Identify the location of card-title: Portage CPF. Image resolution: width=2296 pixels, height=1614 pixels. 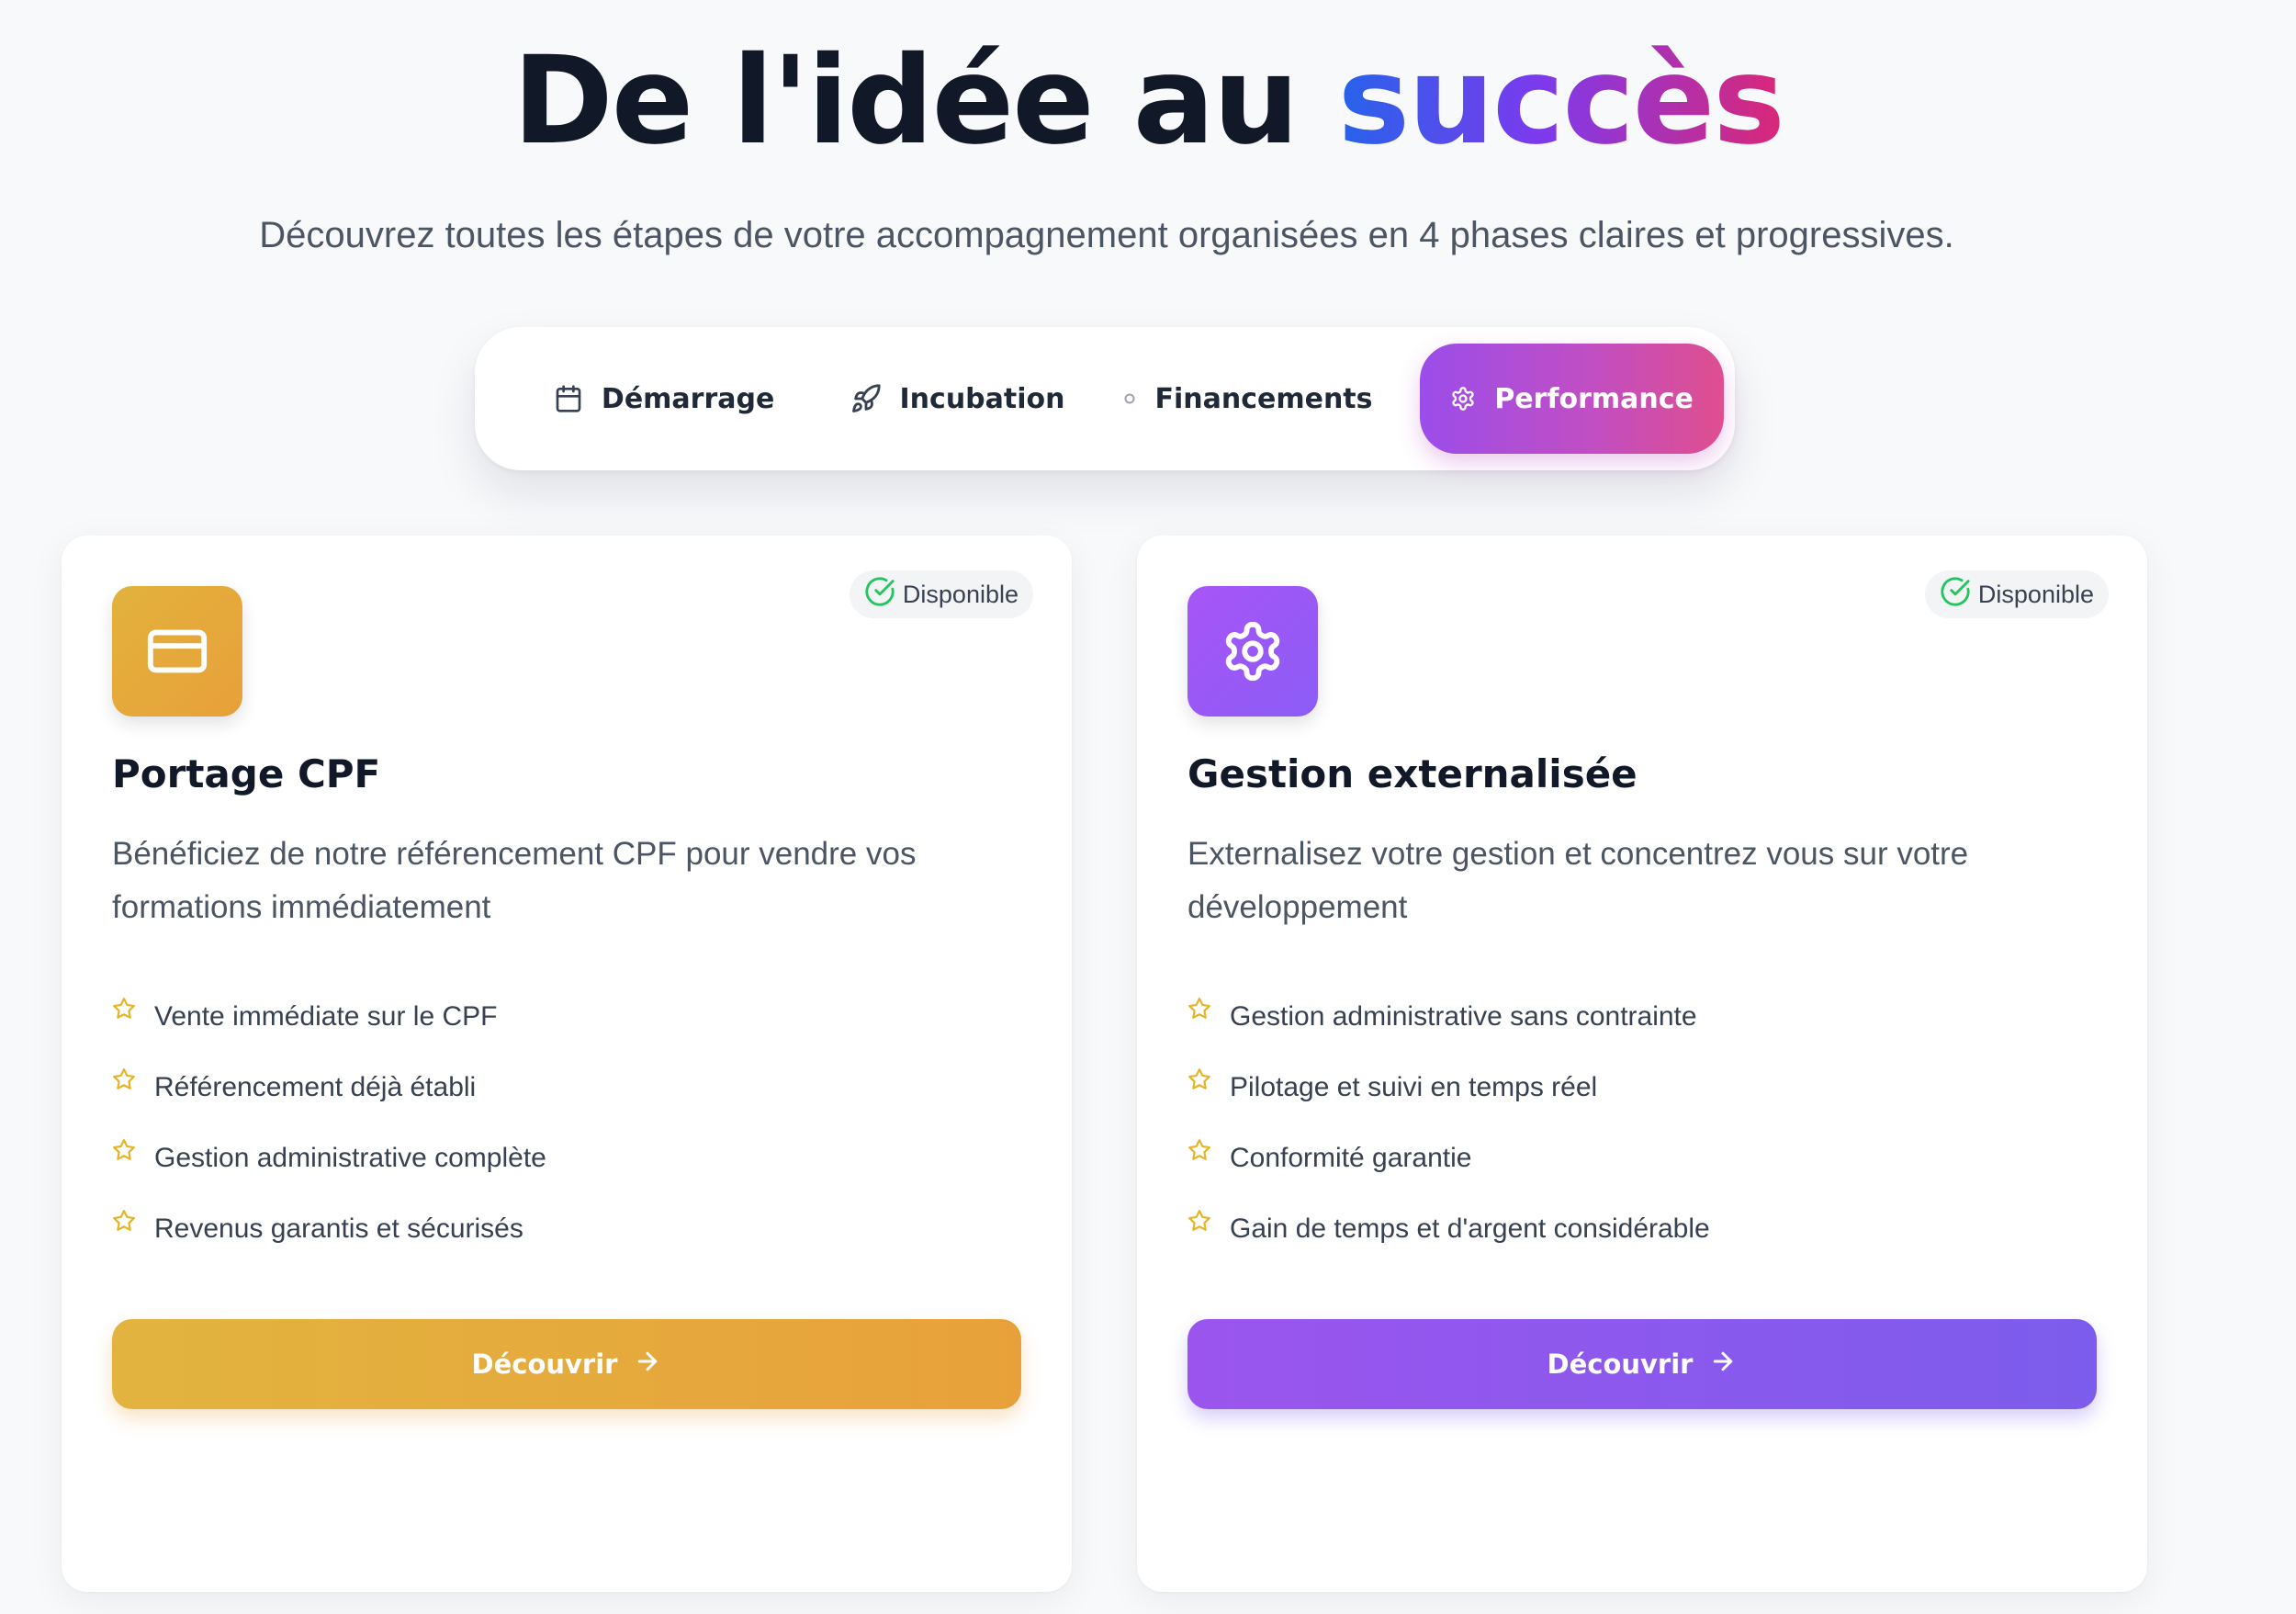
(246, 773).